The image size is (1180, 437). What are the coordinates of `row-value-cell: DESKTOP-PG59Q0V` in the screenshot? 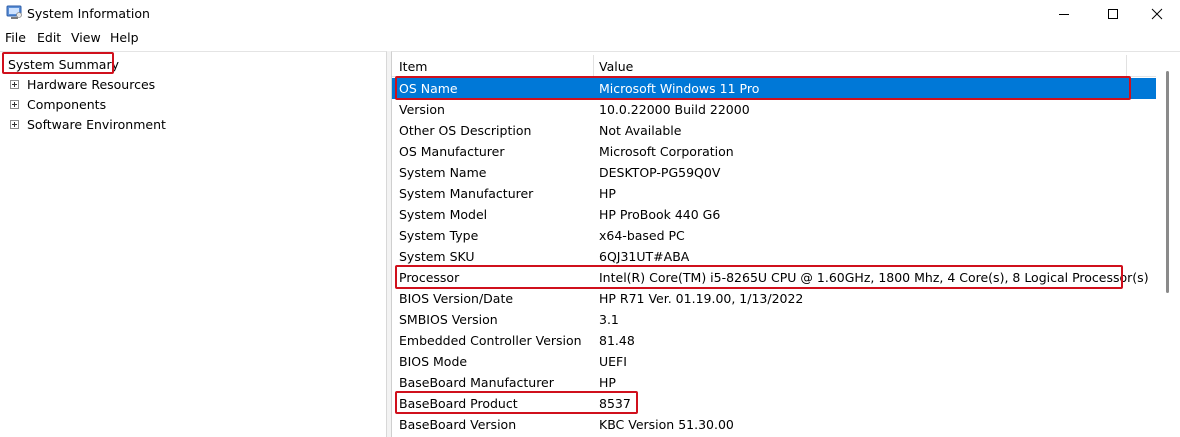 It's located at (660, 172).